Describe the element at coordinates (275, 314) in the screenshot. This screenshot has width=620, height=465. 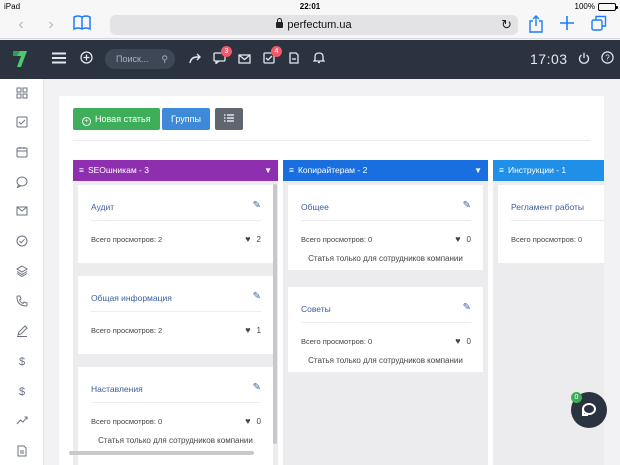
I see `column-scrollbar` at that location.